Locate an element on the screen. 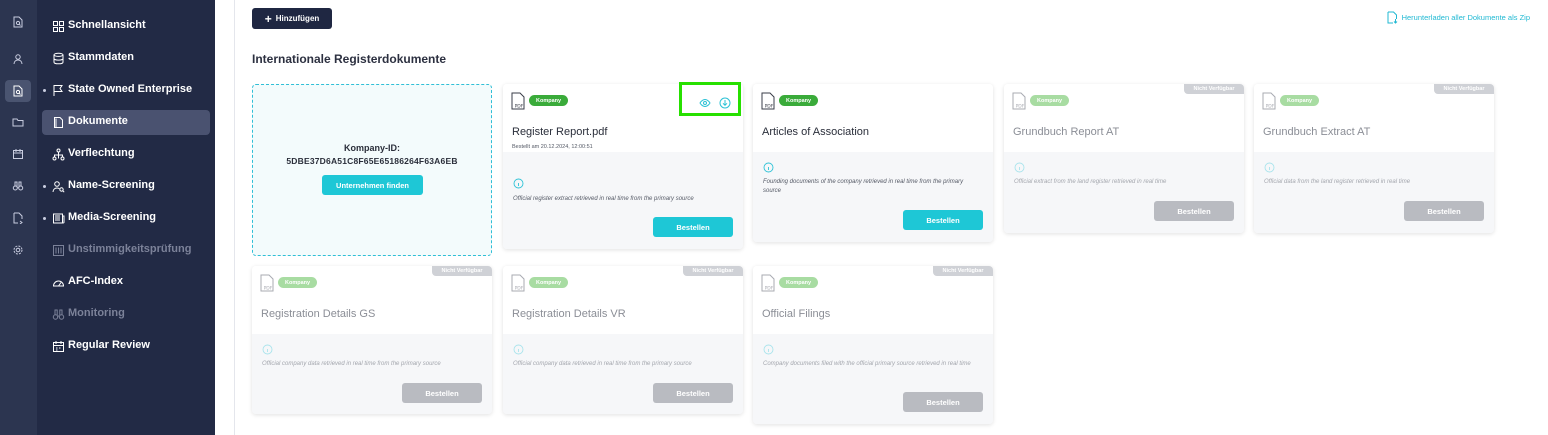 The image size is (1548, 435). document-share-icon is located at coordinates (18, 218).